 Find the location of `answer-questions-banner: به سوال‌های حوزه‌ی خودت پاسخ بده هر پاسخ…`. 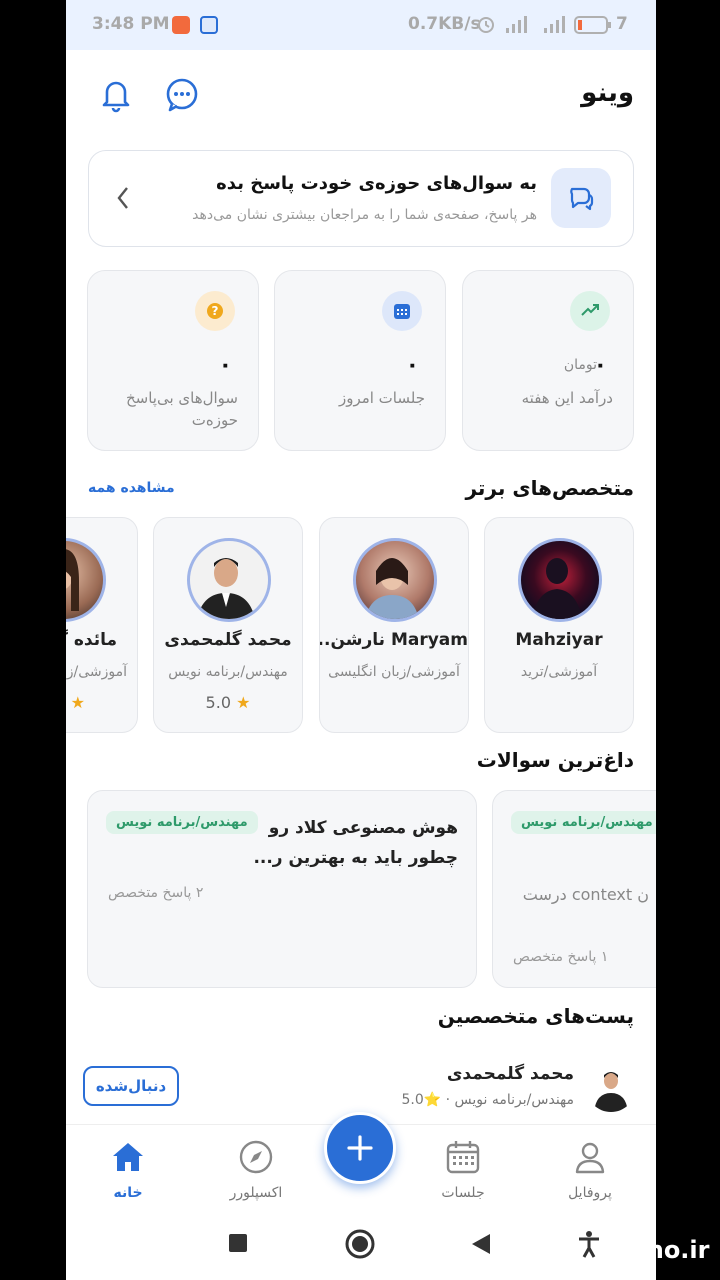

answer-questions-banner: به سوال‌های حوزه‌ی خودت پاسخ بده هر پاسخ… is located at coordinates (361, 198).